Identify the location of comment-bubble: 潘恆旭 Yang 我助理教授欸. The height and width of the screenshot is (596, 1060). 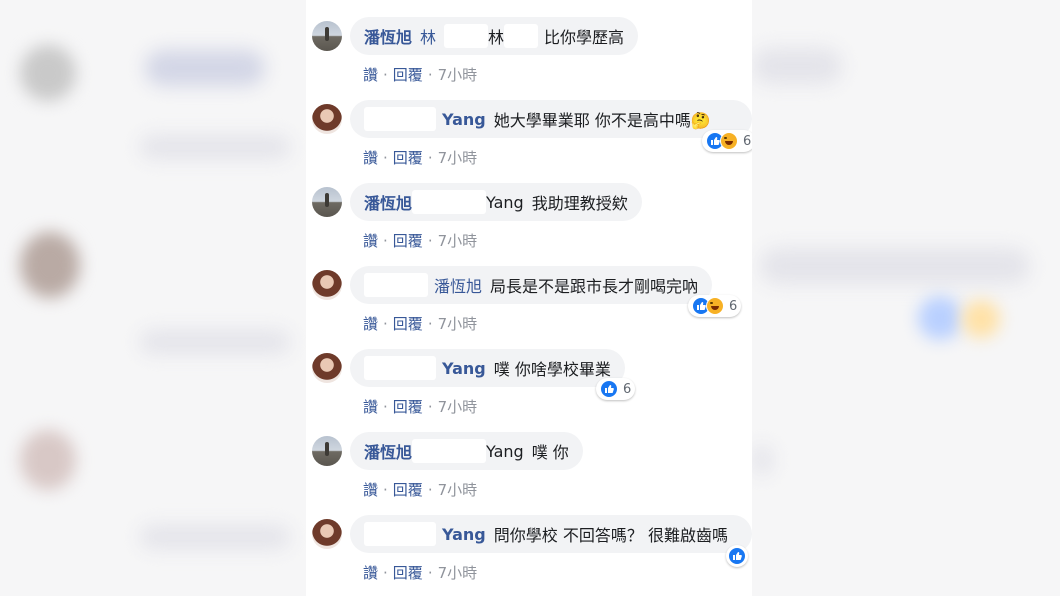
(496, 202).